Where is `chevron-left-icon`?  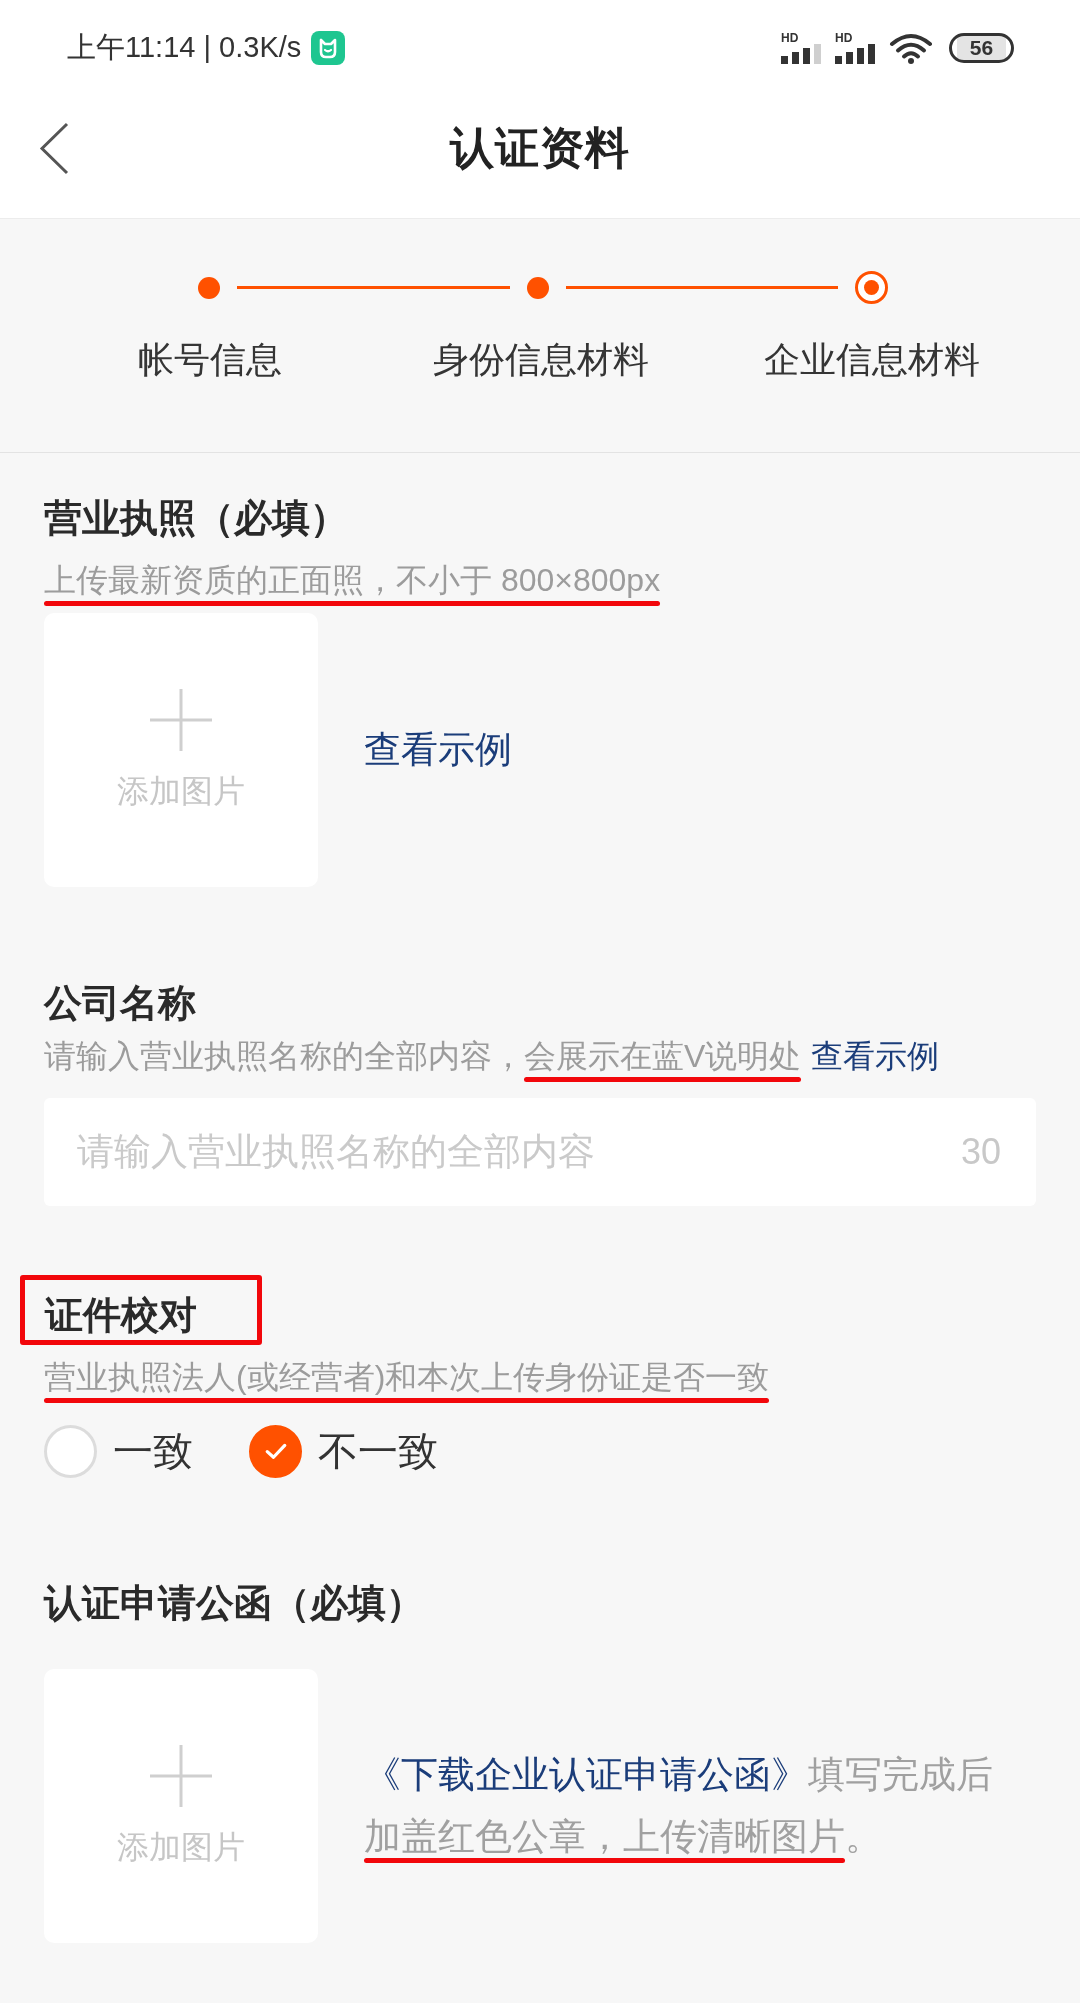
chevron-left-icon is located at coordinates (54, 148).